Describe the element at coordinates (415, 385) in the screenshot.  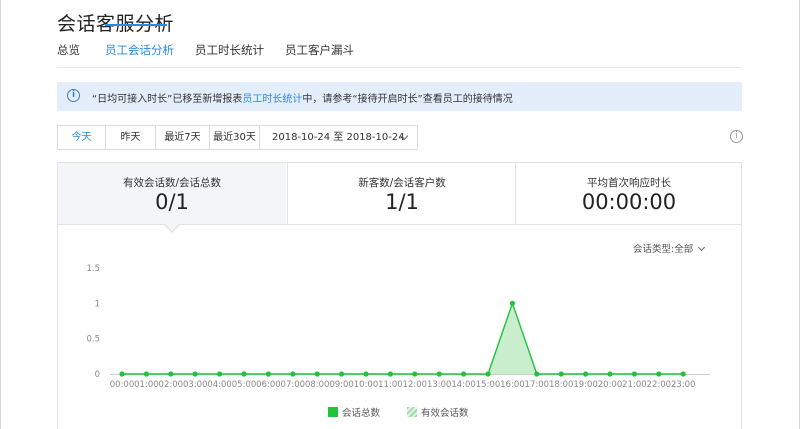
I see `x-tick-label: 12:00` at that location.